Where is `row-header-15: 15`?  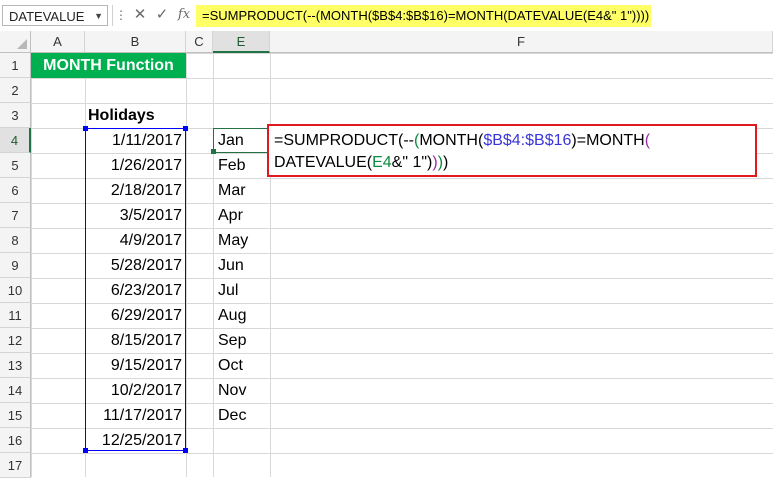 row-header-15: 15 is located at coordinates (15, 415).